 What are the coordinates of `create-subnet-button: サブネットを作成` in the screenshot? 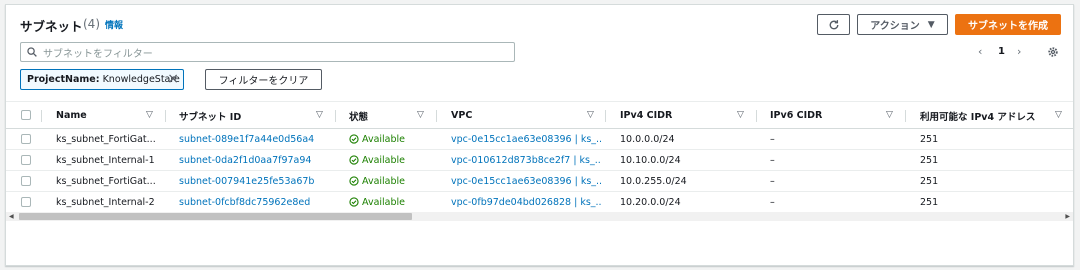 It's located at (1008, 24).